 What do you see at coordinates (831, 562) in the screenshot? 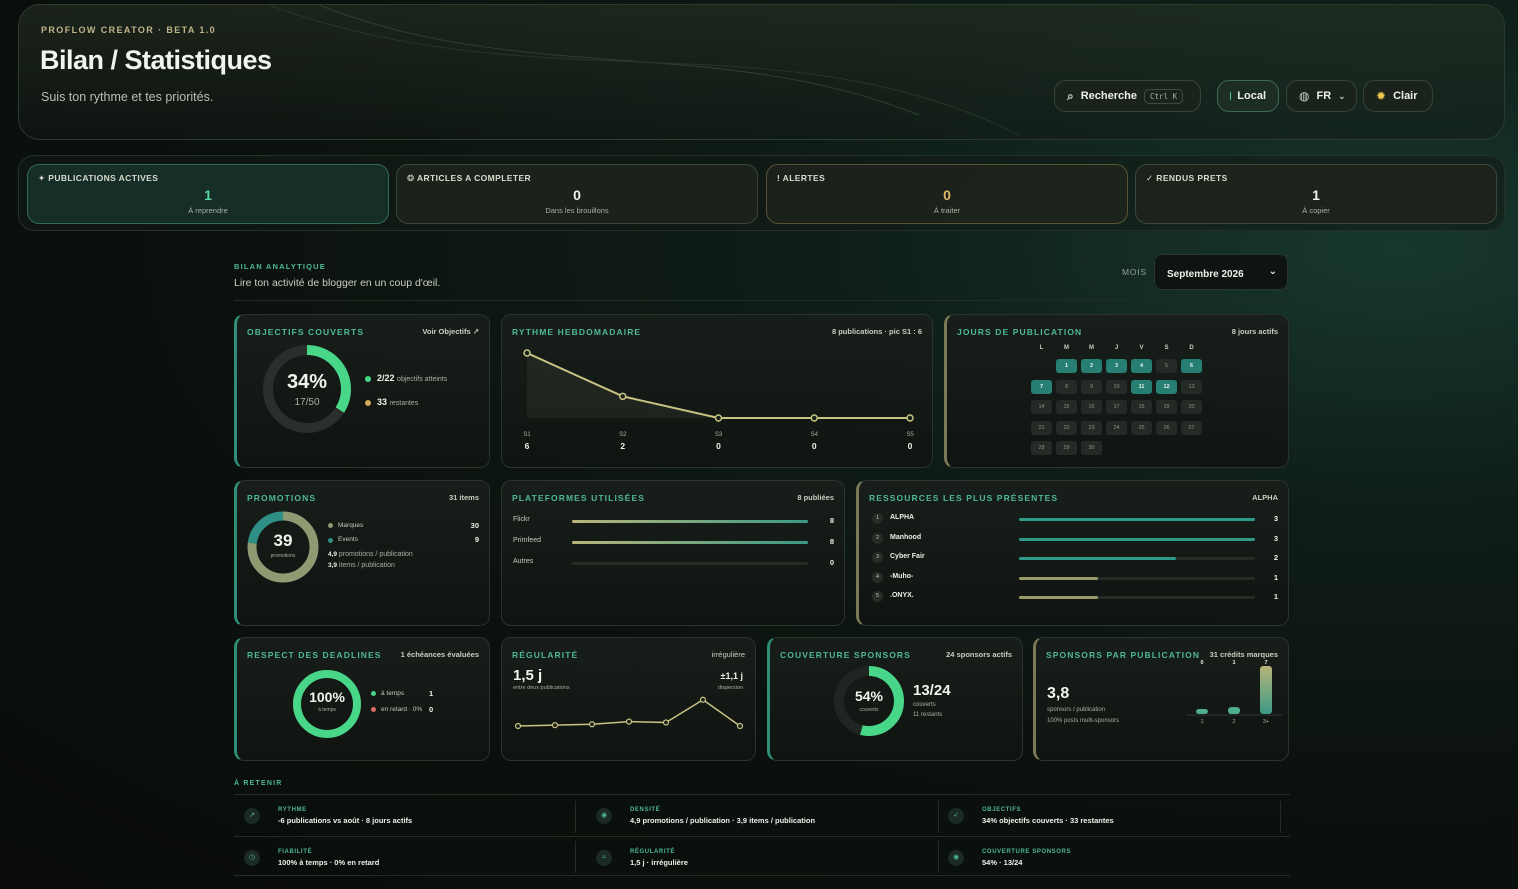
I see `bar-value: 0` at bounding box center [831, 562].